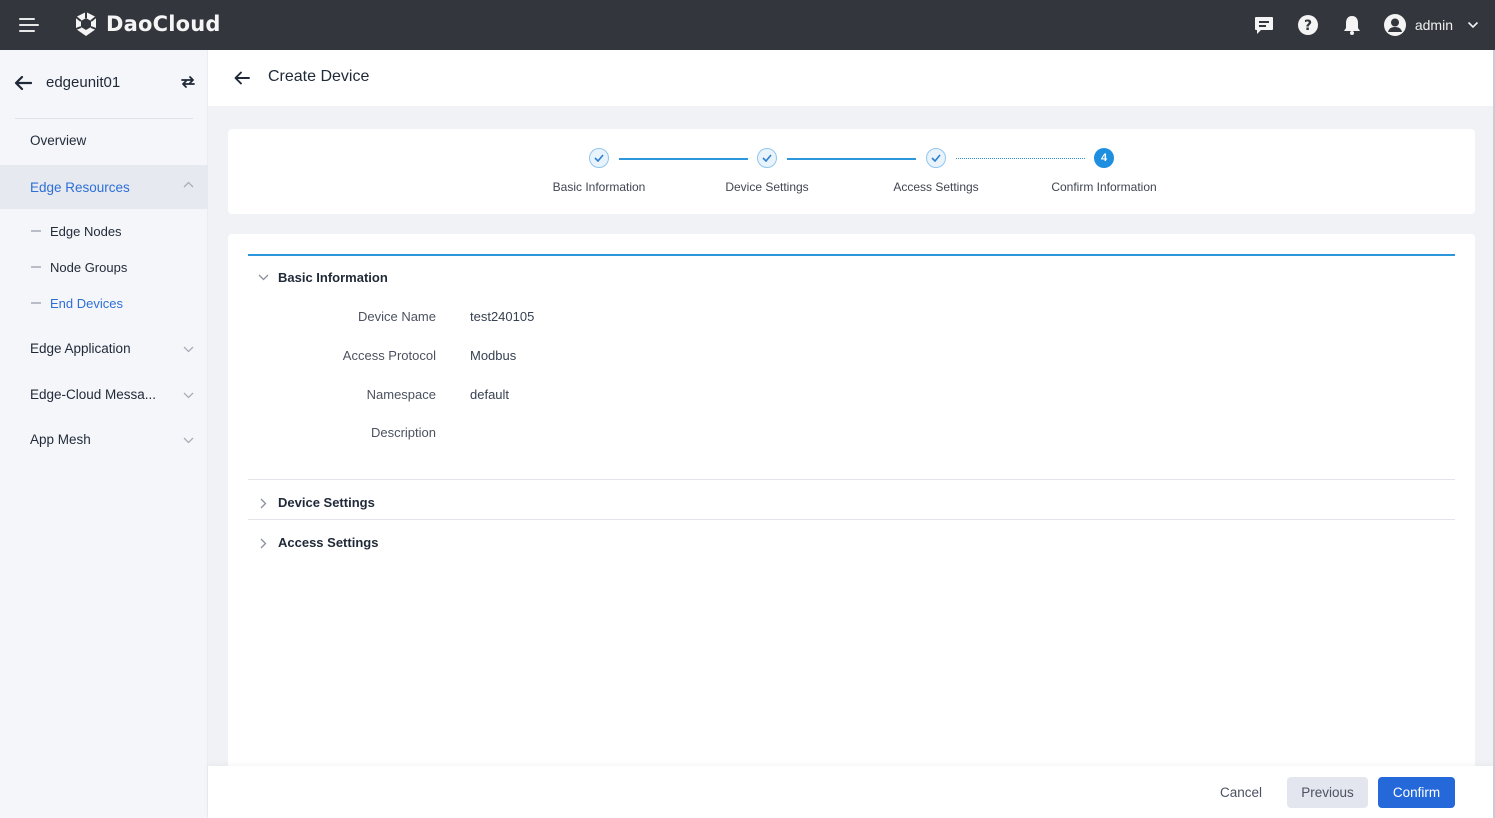 The height and width of the screenshot is (818, 1495). Describe the element at coordinates (188, 82) in the screenshot. I see `switch-icon` at that location.